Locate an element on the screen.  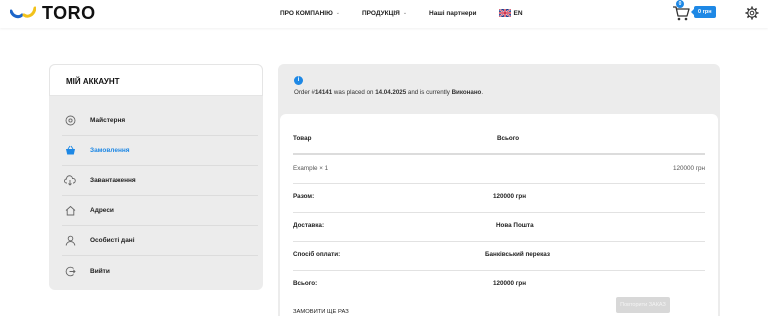
reorder-label-text: ЗАМОВИТИ ЩЕ РАЗ is located at coordinates (321, 312).